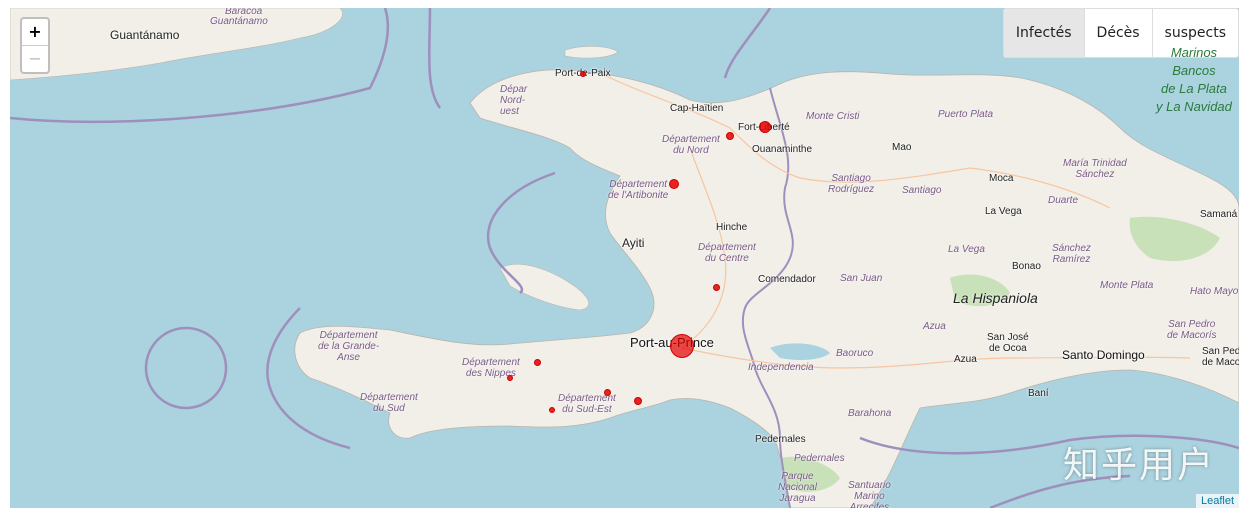 The height and width of the screenshot is (514, 1251). I want to click on zoom-control: + −, so click(35, 45).